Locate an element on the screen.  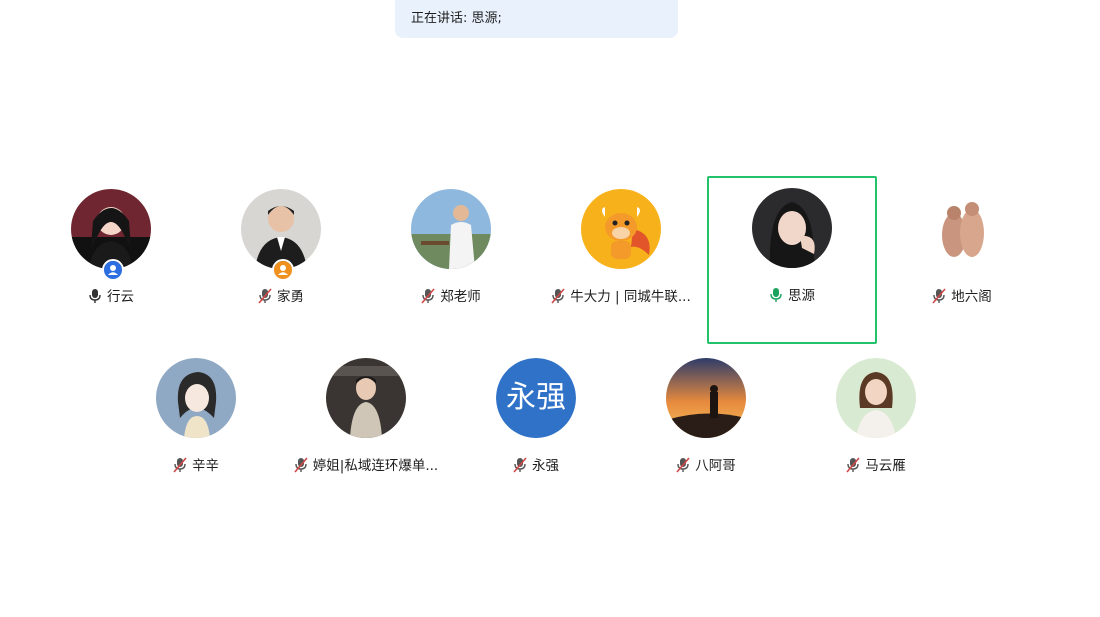
microphone-icon is located at coordinates (95, 296).